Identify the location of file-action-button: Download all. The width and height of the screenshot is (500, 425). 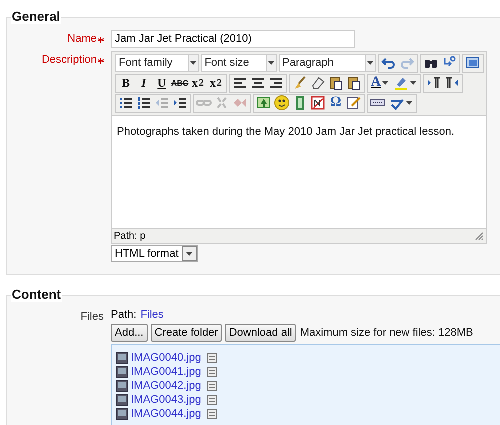
(260, 333).